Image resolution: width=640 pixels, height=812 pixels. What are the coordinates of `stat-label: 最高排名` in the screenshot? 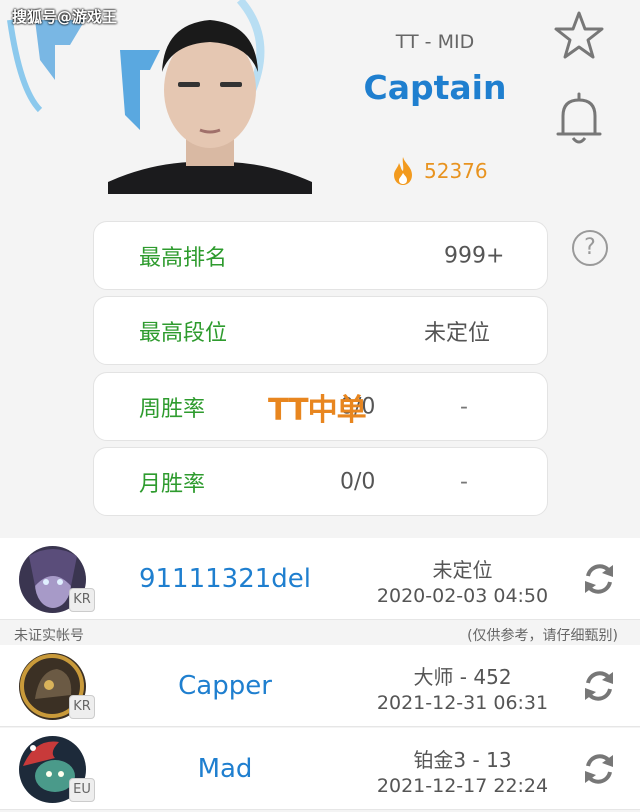 It's located at (183, 258).